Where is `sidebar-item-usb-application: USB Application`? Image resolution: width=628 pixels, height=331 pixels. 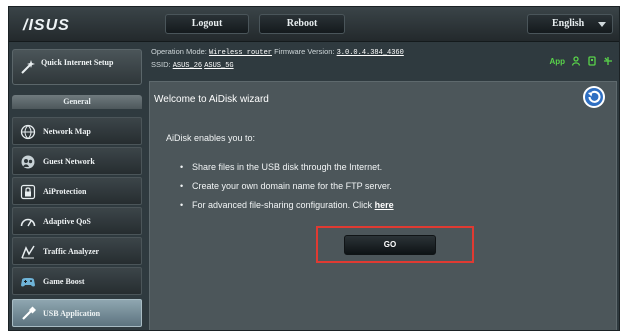
sidebar-item-usb-application: USB Application is located at coordinates (77, 313).